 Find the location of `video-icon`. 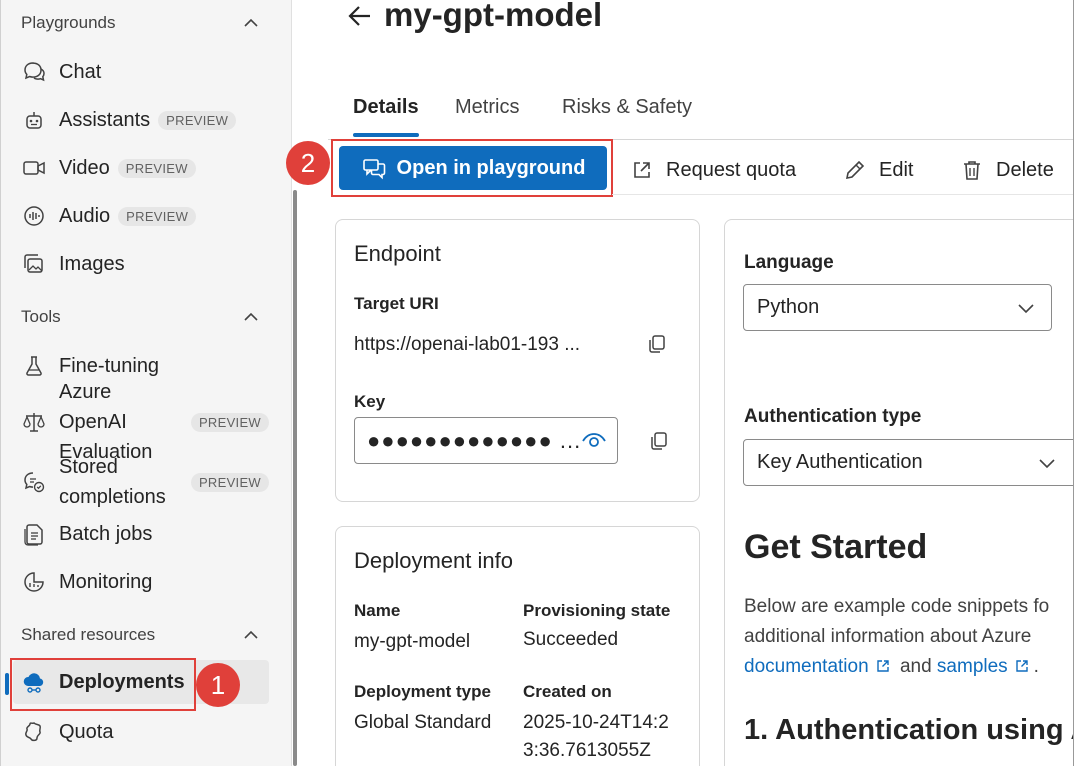

video-icon is located at coordinates (34, 168).